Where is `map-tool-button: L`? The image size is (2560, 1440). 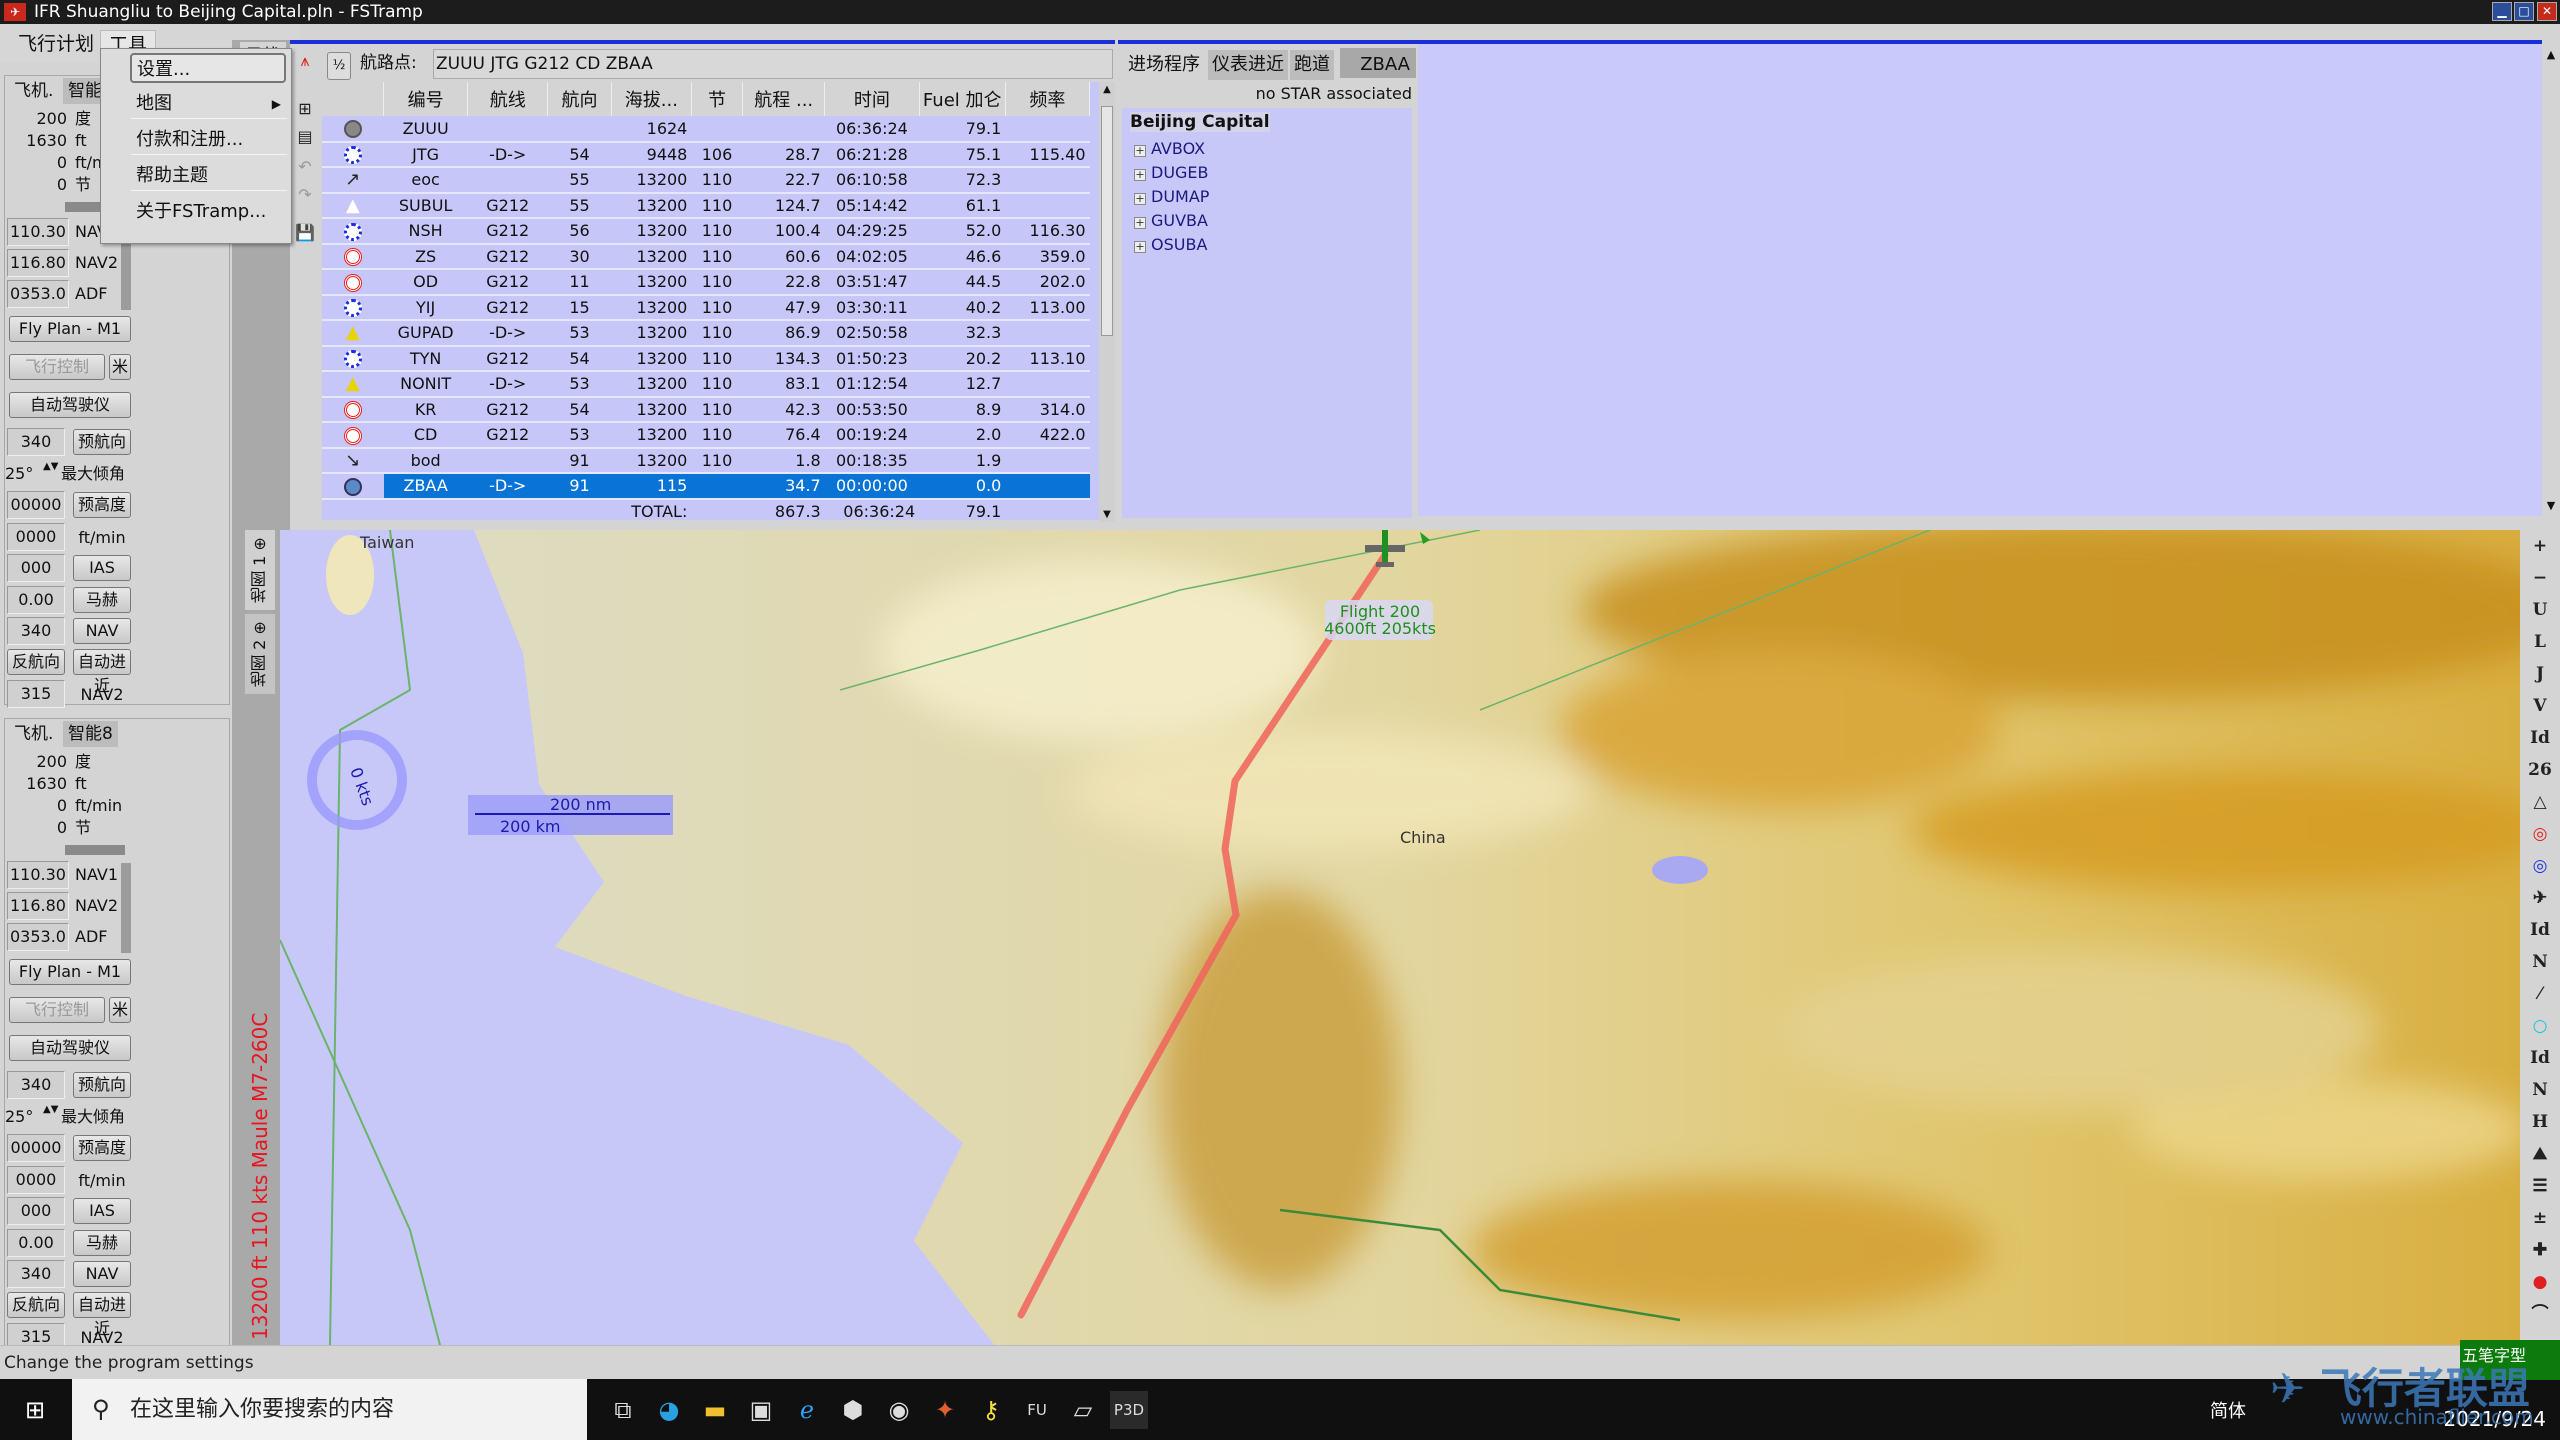
map-tool-button: L is located at coordinates (2540, 642).